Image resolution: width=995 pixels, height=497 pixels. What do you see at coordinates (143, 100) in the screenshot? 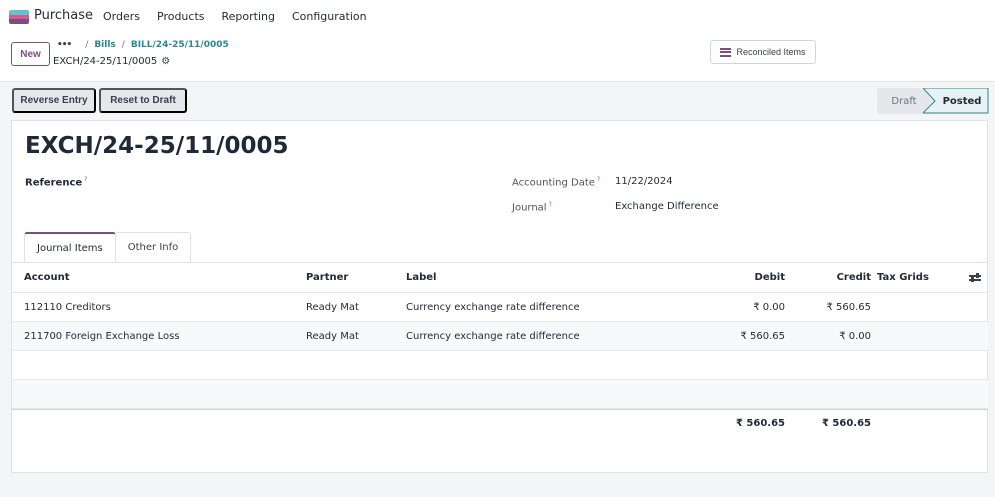
I see `reset-to-draft-button: Reset to Draft` at bounding box center [143, 100].